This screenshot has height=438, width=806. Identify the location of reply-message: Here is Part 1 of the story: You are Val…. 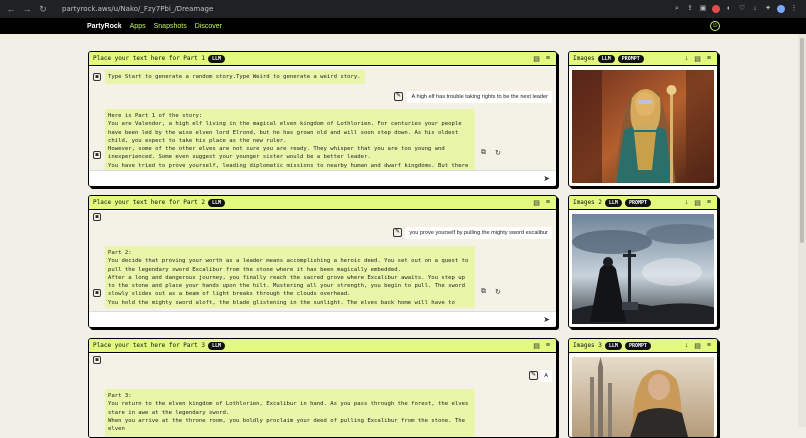
(290, 139).